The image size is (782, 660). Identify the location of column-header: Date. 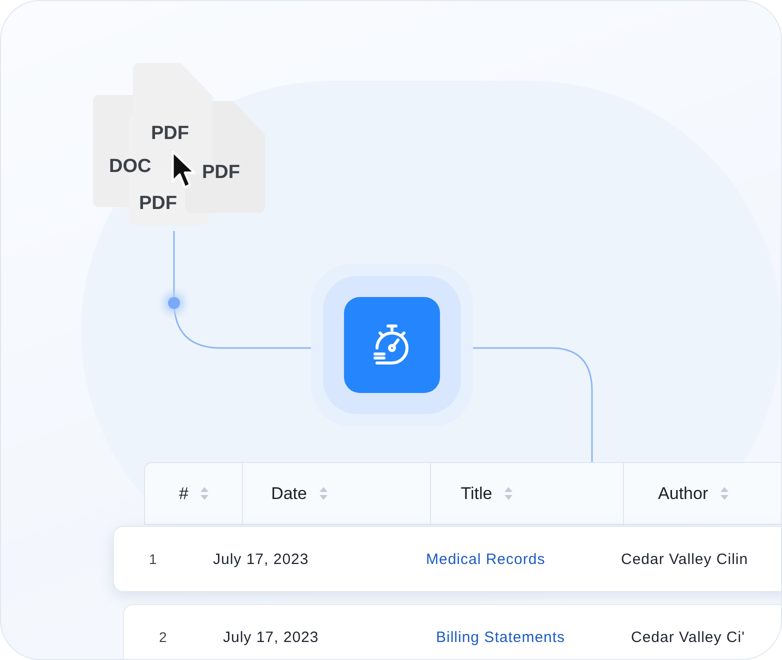
(289, 494).